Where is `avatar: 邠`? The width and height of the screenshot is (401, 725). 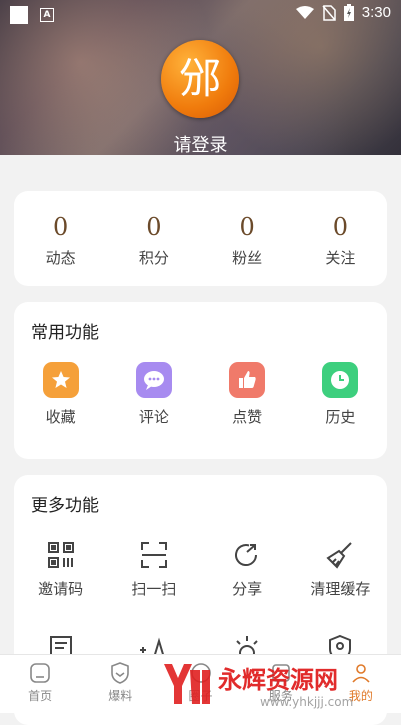 avatar: 邠 is located at coordinates (200, 79).